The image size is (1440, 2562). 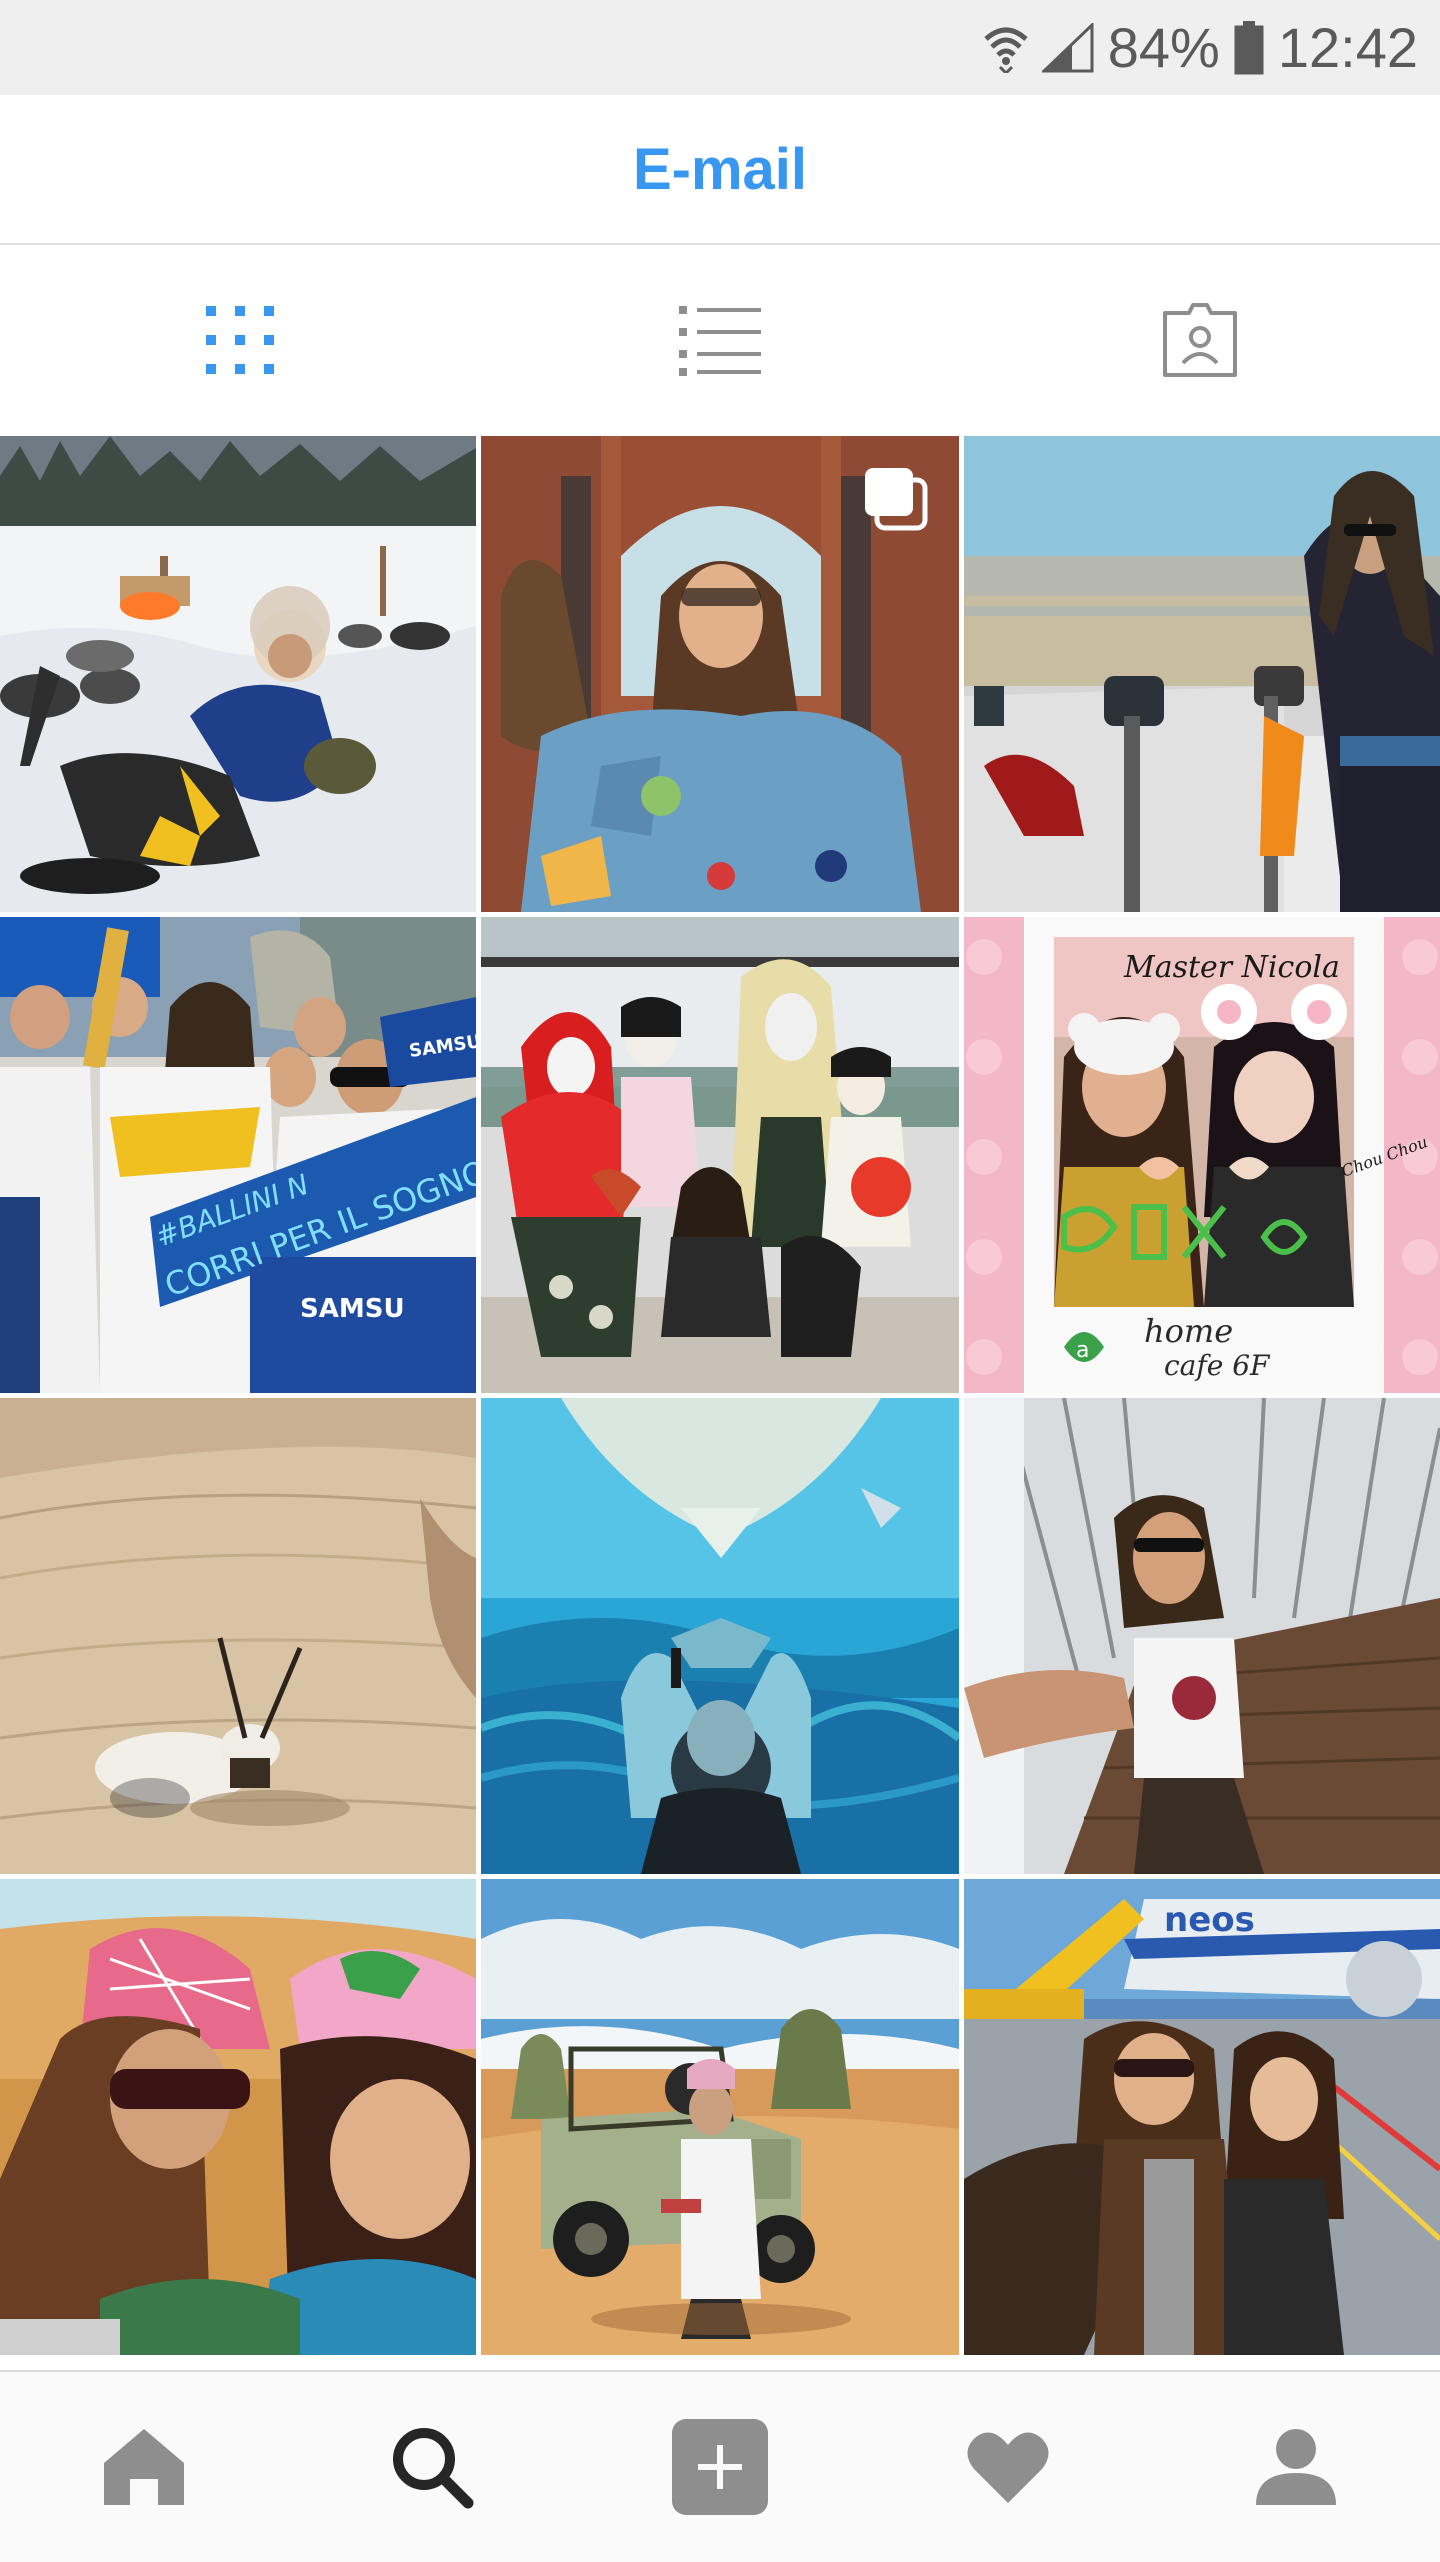 I want to click on add-post-icon, so click(x=720, y=2467).